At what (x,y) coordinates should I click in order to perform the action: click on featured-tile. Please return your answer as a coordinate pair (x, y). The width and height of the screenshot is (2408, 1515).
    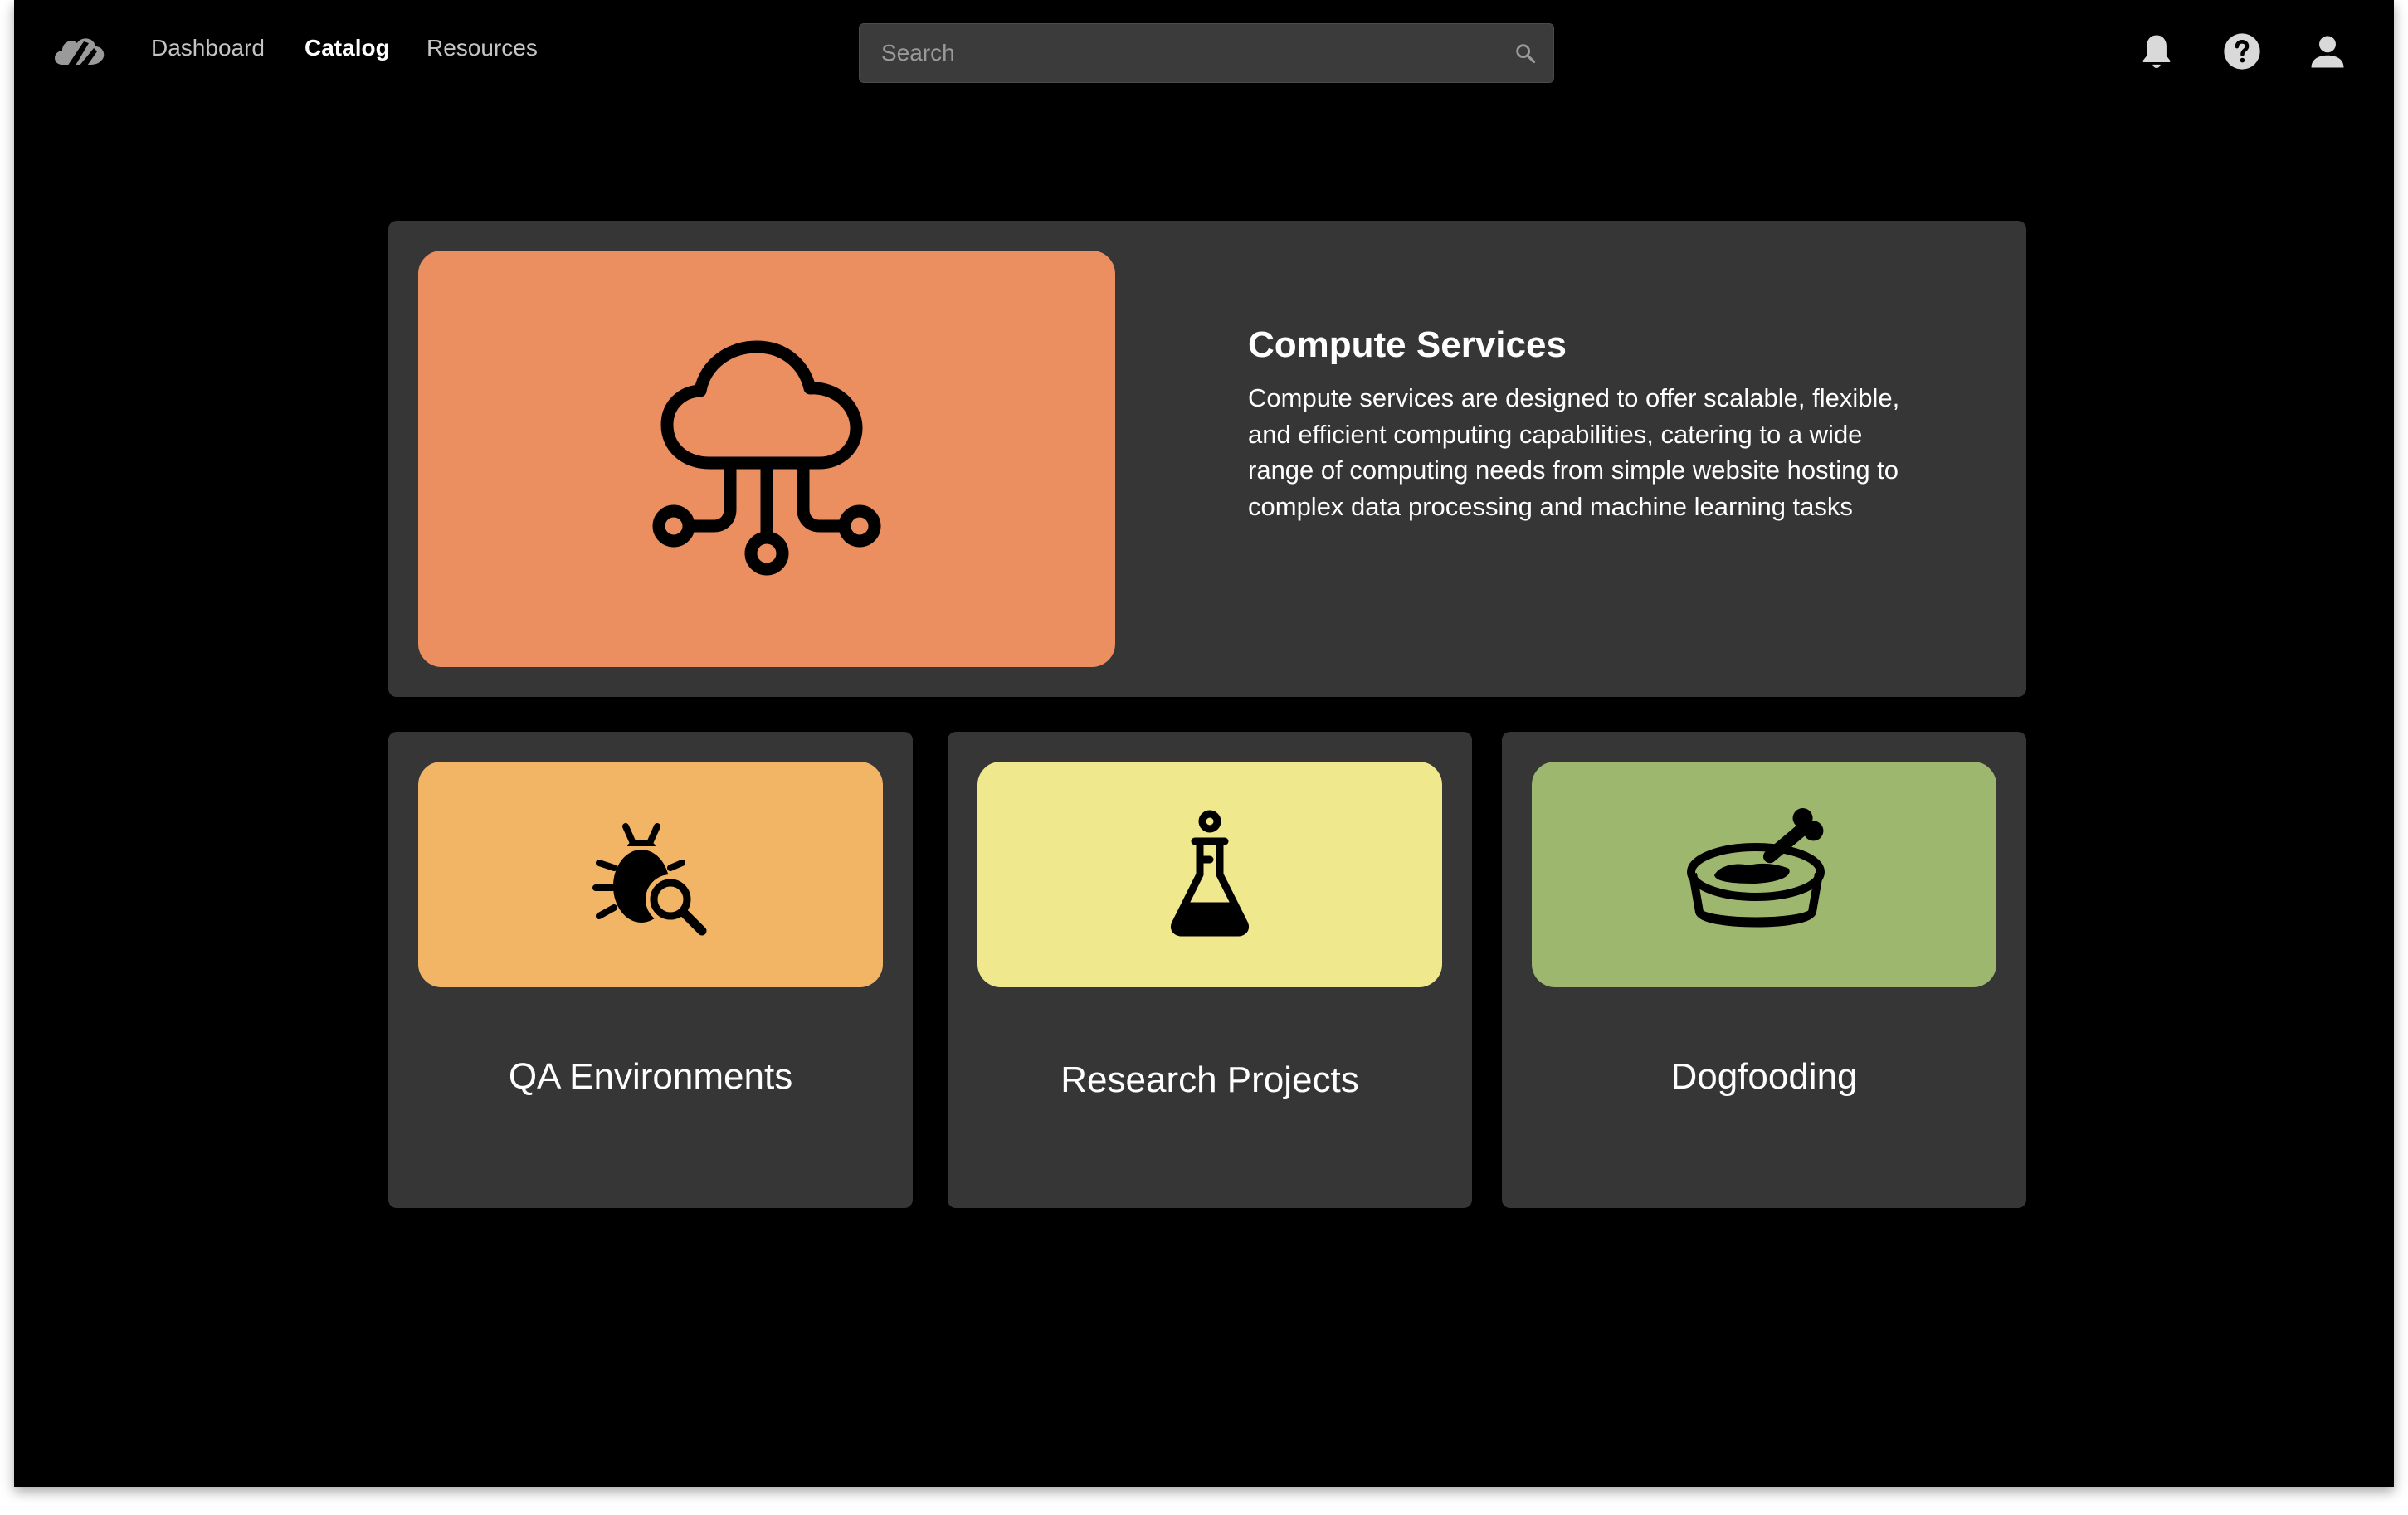
    Looking at the image, I should click on (766, 459).